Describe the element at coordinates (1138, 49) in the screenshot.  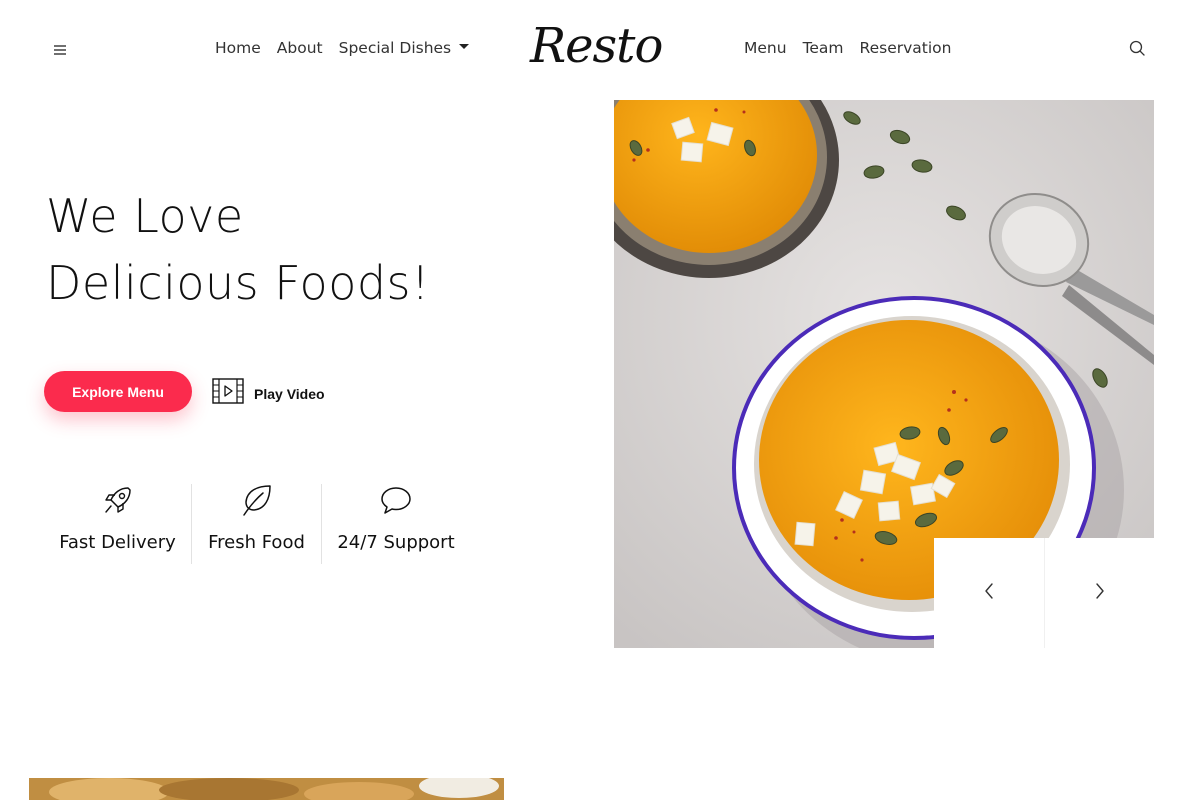
I see `search-icon` at that location.